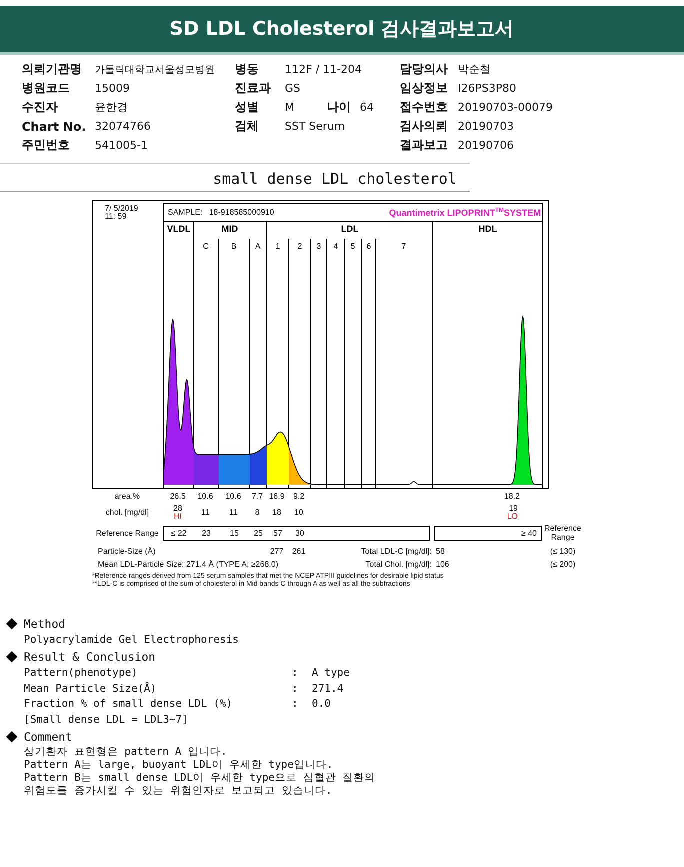  Describe the element at coordinates (424, 145) in the screenshot. I see `field-label: 결과보고` at that location.